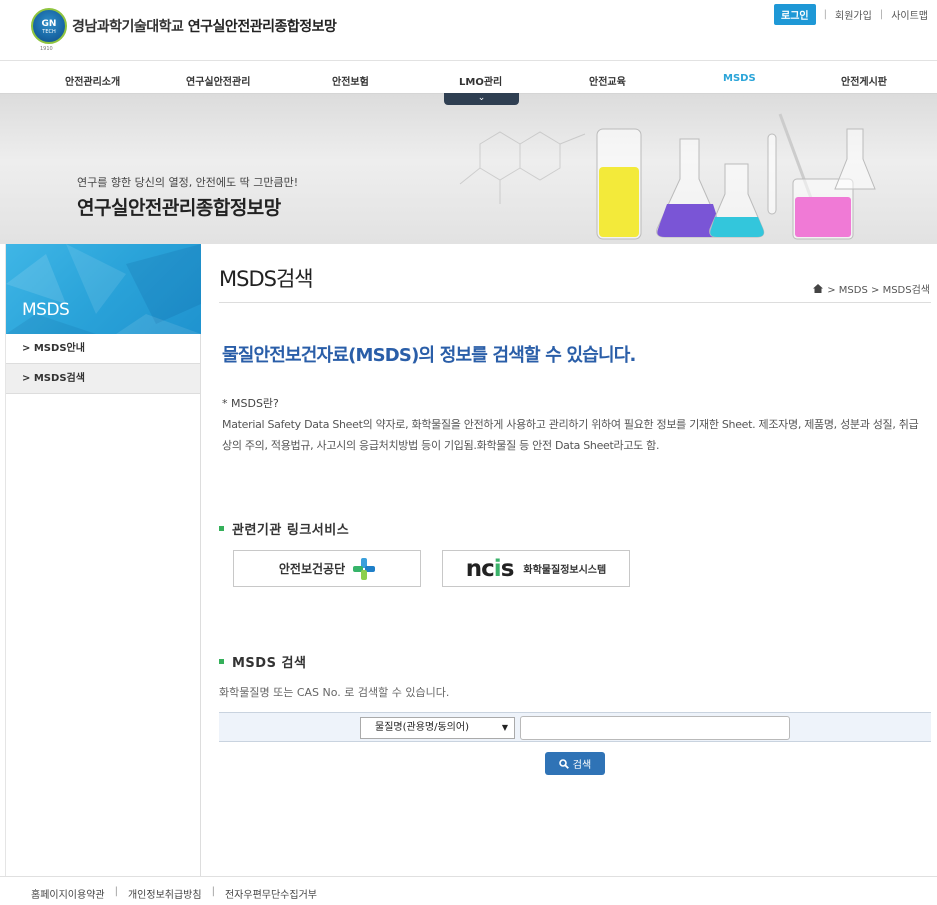 The width and height of the screenshot is (937, 905). I want to click on side-nav-title: MSDS, so click(46, 310).